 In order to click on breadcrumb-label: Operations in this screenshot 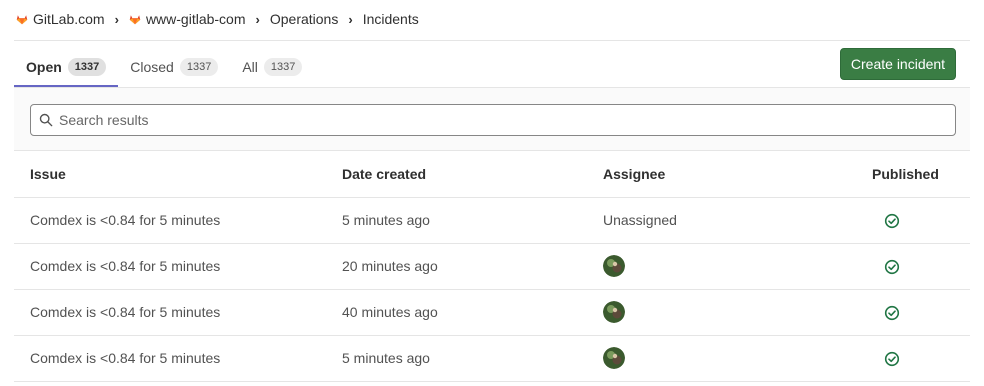, I will do `click(304, 19)`.